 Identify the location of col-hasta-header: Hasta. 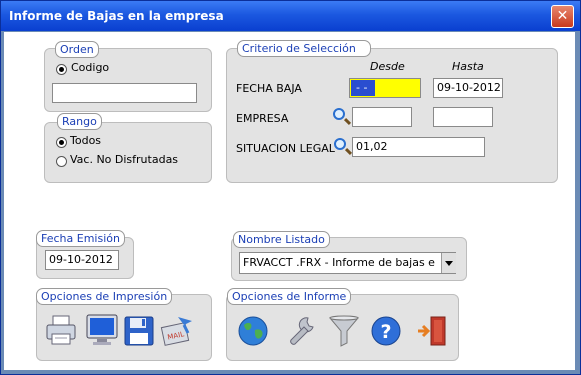
(468, 66).